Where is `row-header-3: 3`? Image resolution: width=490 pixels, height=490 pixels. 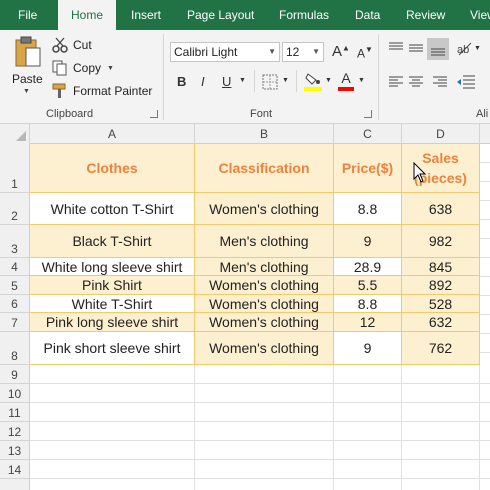 row-header-3: 3 is located at coordinates (15, 241).